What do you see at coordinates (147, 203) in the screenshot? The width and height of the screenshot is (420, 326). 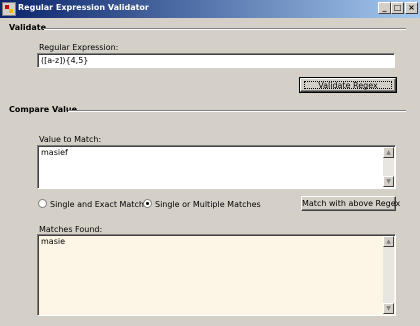 I see `radio-single-or-multiple` at bounding box center [147, 203].